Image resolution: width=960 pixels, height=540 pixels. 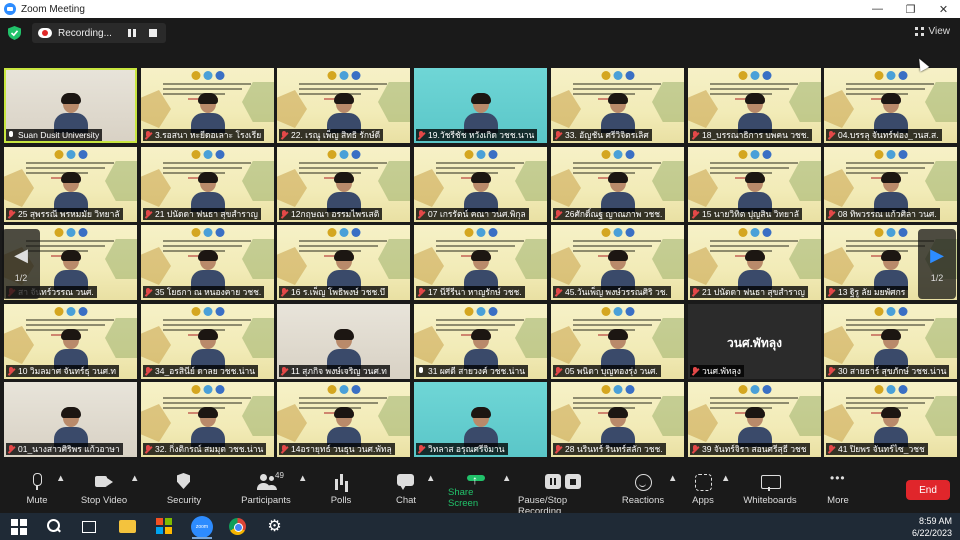 I want to click on participant-name: 22. เรณู เพ็ญ สิทธิ รักษ์ดี, so click(x=336, y=135).